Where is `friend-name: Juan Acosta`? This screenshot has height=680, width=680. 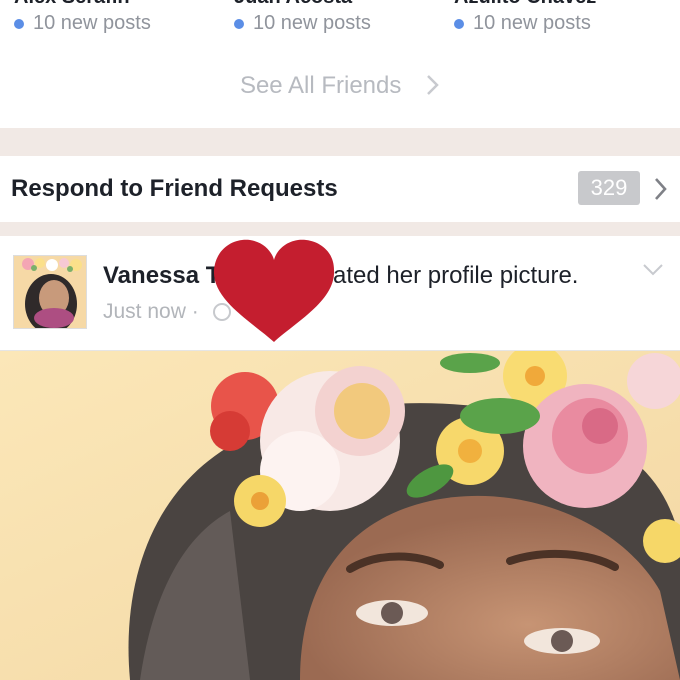 friend-name: Juan Acosta is located at coordinates (293, 4).